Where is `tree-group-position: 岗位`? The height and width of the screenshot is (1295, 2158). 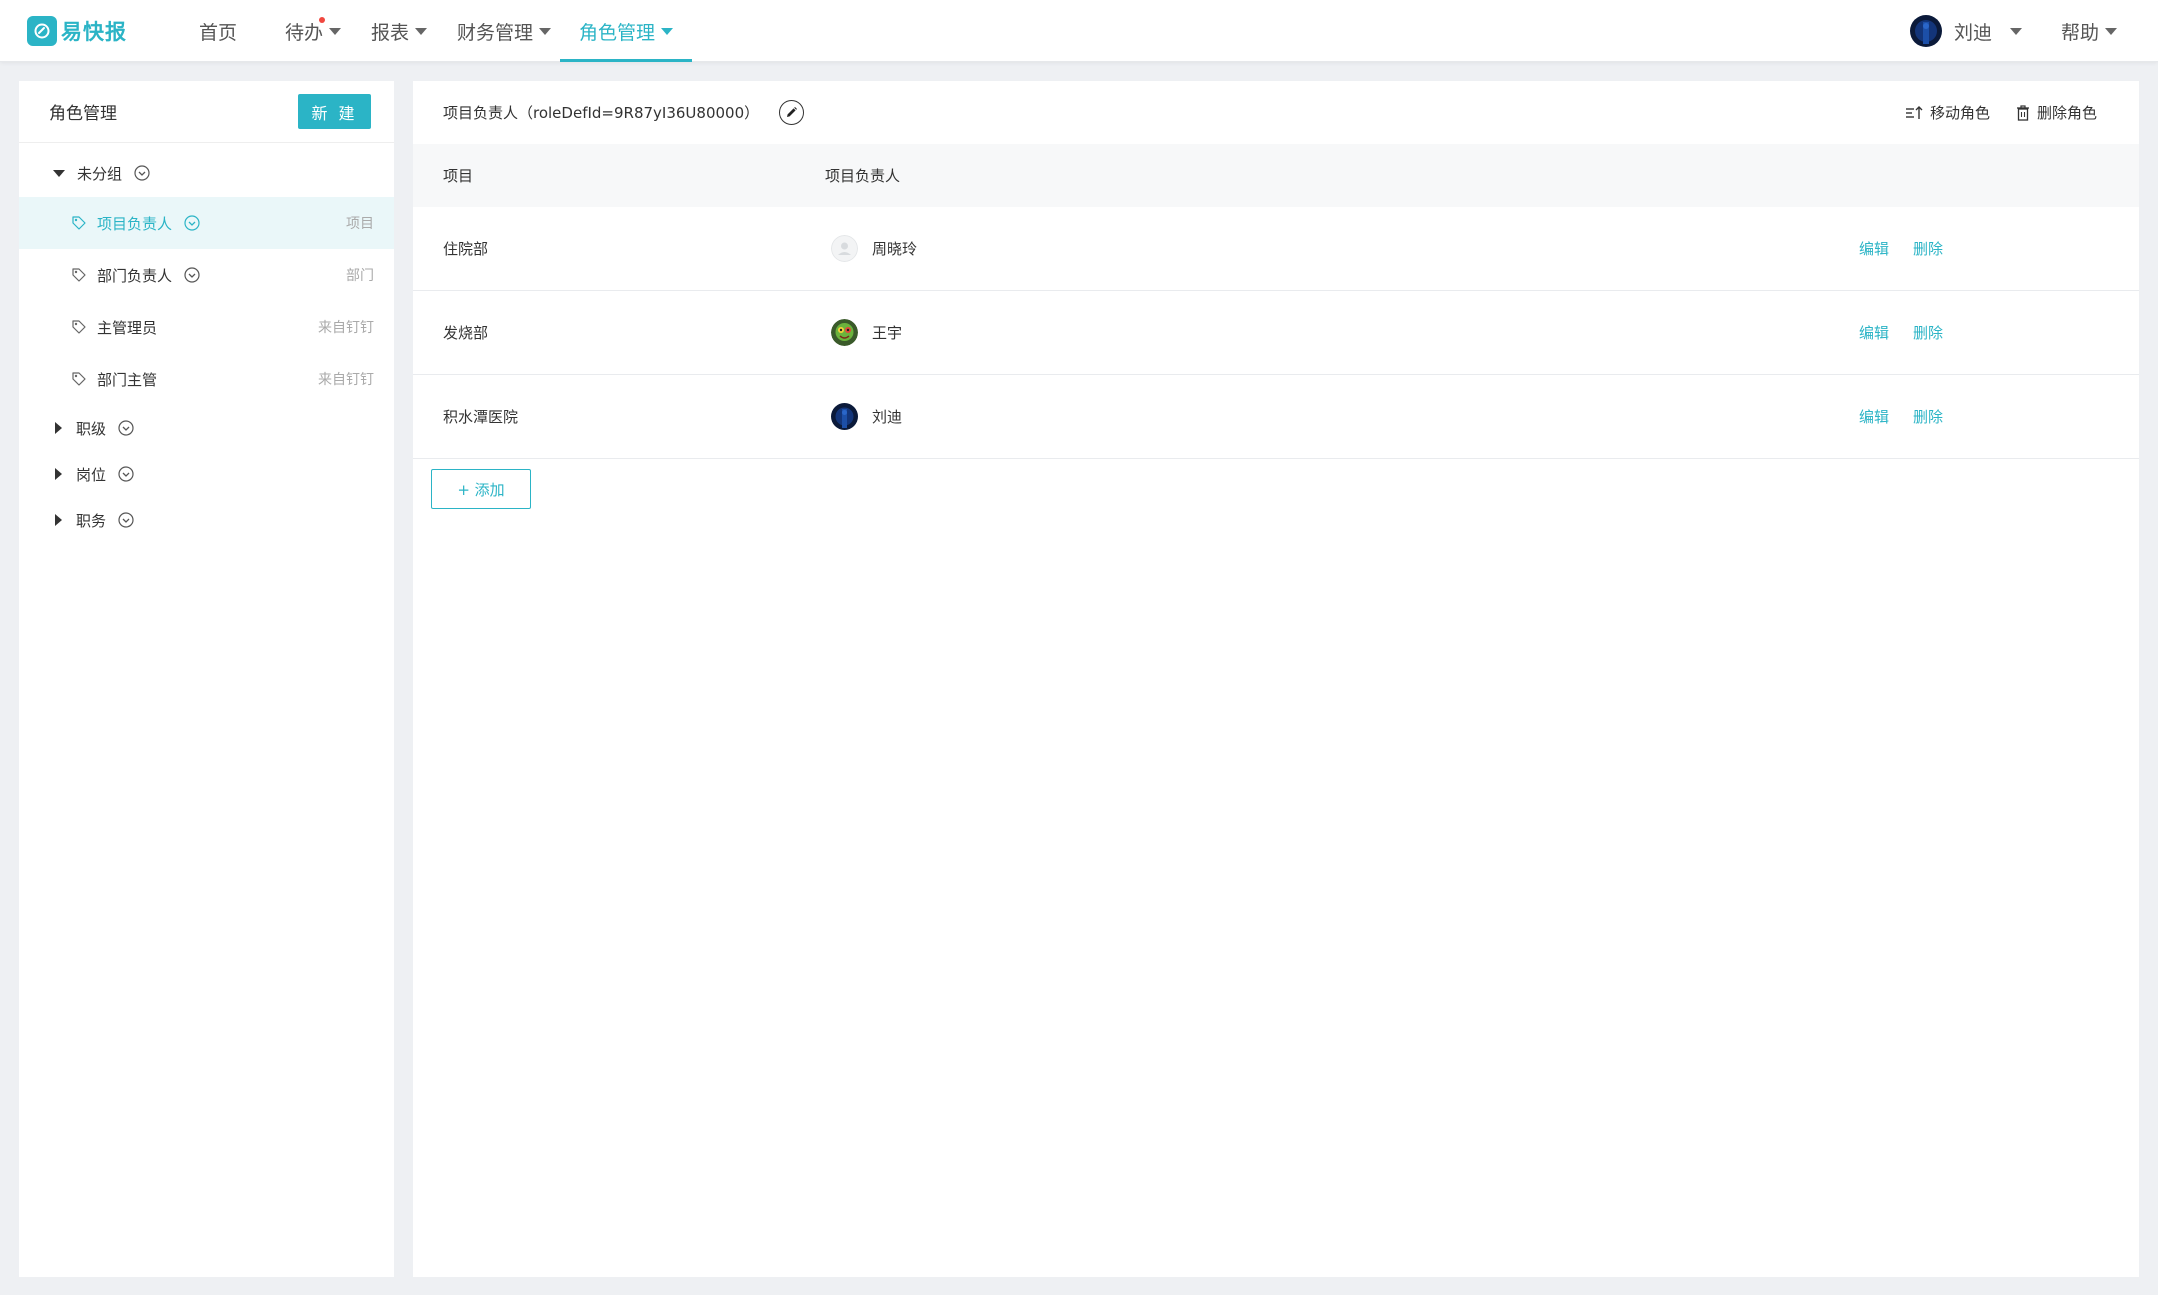 tree-group-position: 岗位 is located at coordinates (206, 474).